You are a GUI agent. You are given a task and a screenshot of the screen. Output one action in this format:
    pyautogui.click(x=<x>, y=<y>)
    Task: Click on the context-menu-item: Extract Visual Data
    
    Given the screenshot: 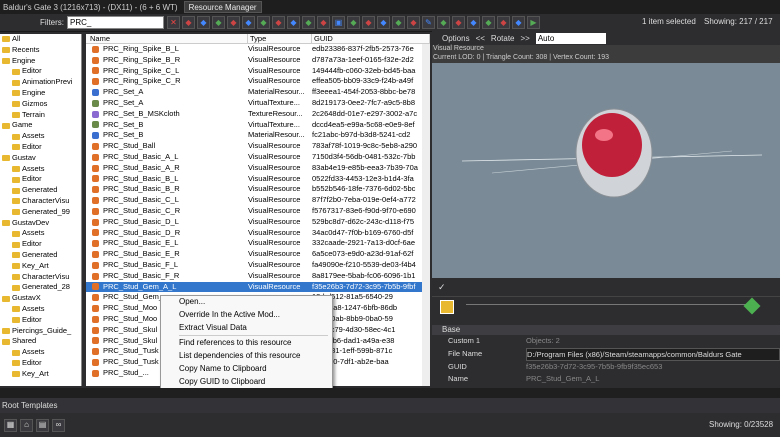 What is the action you would take?
    pyautogui.click(x=246, y=328)
    